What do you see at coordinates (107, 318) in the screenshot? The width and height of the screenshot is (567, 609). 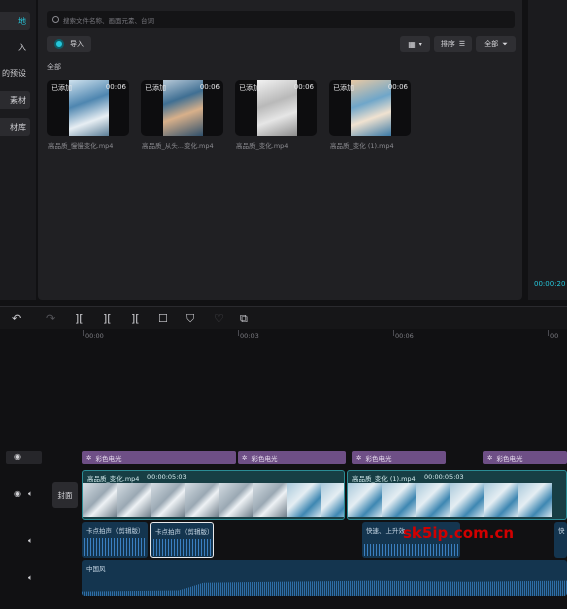 I see `trim-left-icon: ][` at bounding box center [107, 318].